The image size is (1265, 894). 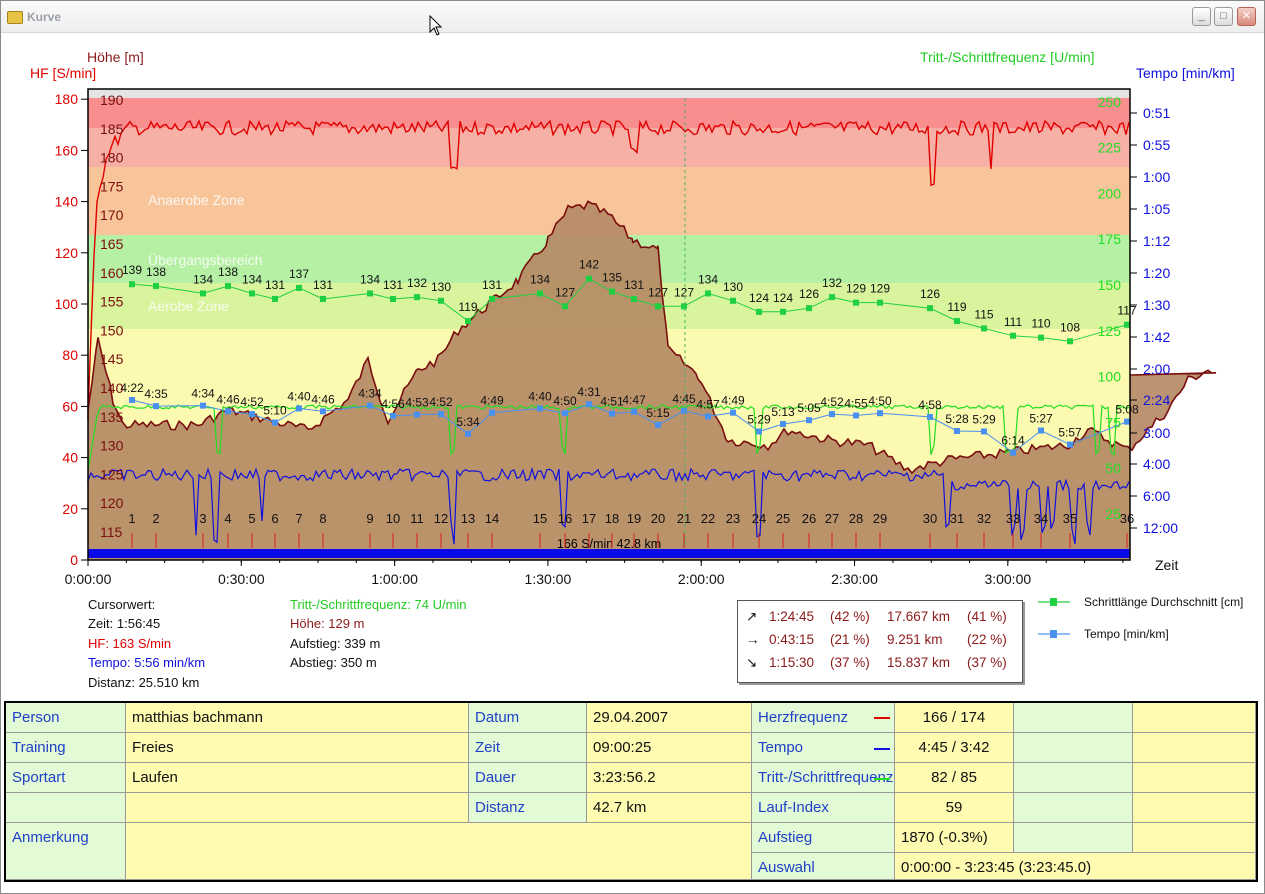 I want to click on lap-cadence-label: 137, so click(x=299, y=274).